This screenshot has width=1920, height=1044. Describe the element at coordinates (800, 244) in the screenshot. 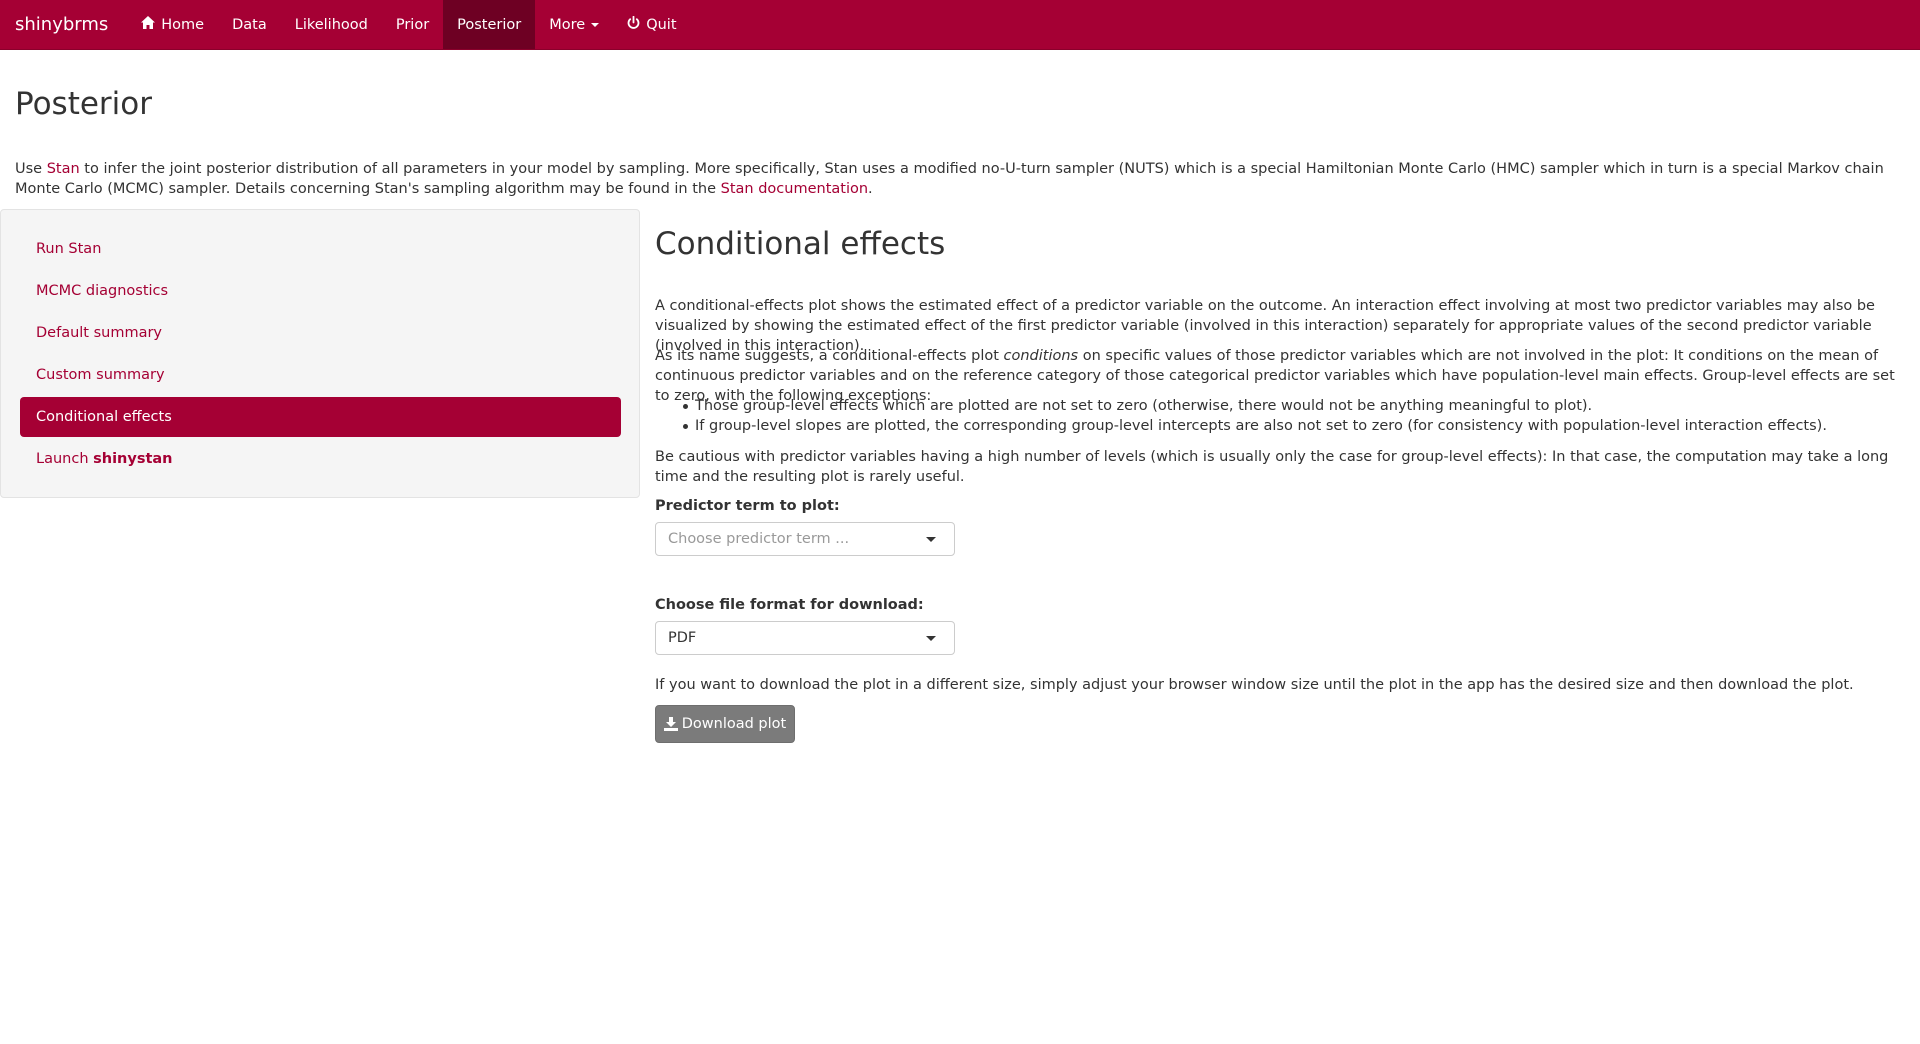

I see `section-heading: Conditional effects` at that location.